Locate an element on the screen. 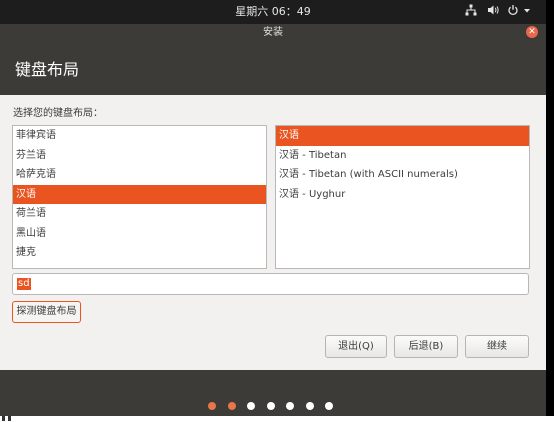 This screenshot has height=422, width=554. layout-list-item: 哈萨克语 is located at coordinates (139, 175).